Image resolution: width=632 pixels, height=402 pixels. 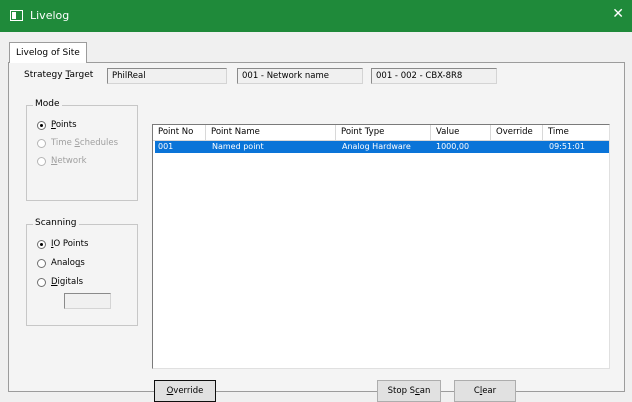 What do you see at coordinates (59, 75) in the screenshot?
I see `strategy-target-label: Strategy Target` at bounding box center [59, 75].